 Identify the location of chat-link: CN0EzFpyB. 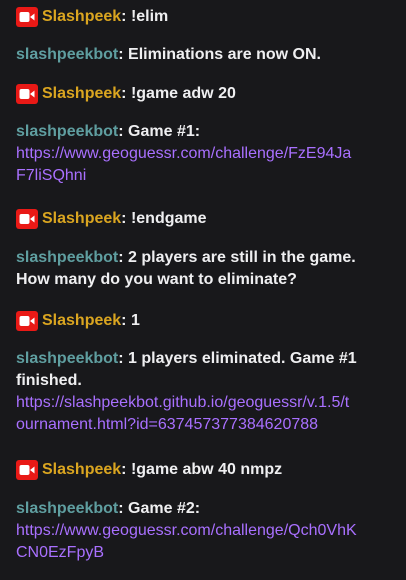
(206, 553).